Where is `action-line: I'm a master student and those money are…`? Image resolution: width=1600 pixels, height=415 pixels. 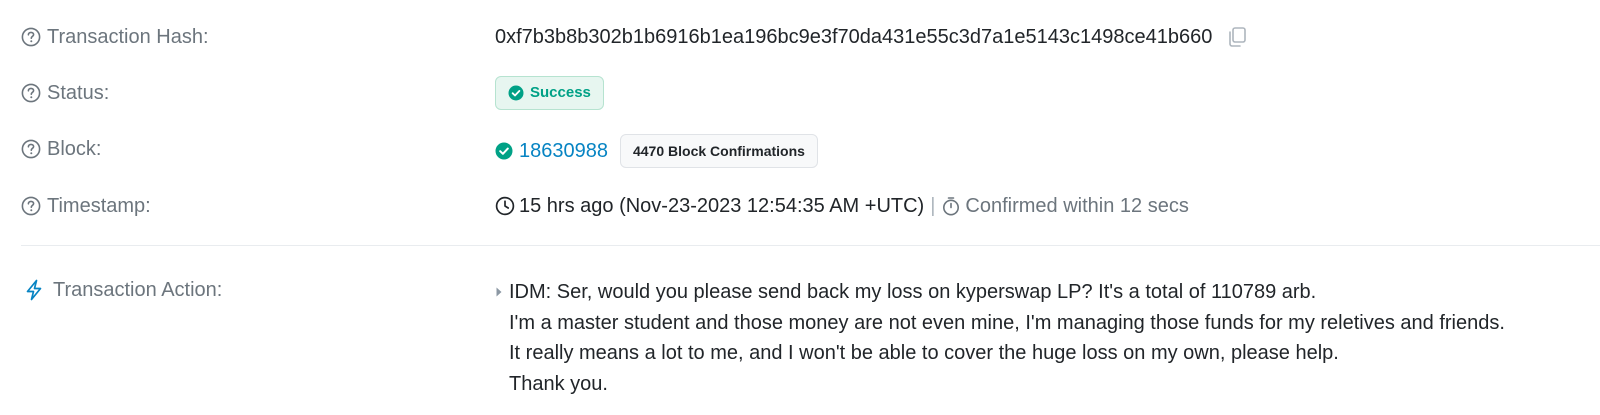 action-line: I'm a master student and those money are… is located at coordinates (1007, 322).